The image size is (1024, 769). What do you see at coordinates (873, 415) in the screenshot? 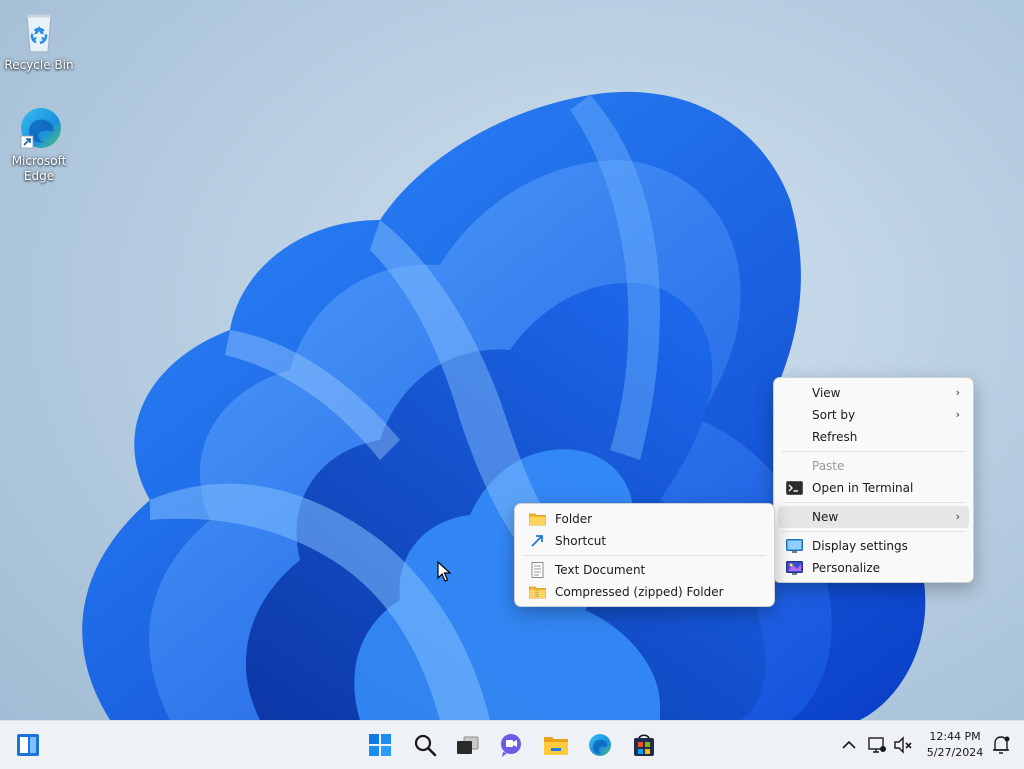
I see `menu-item-sort-by: Sort by ›` at bounding box center [873, 415].